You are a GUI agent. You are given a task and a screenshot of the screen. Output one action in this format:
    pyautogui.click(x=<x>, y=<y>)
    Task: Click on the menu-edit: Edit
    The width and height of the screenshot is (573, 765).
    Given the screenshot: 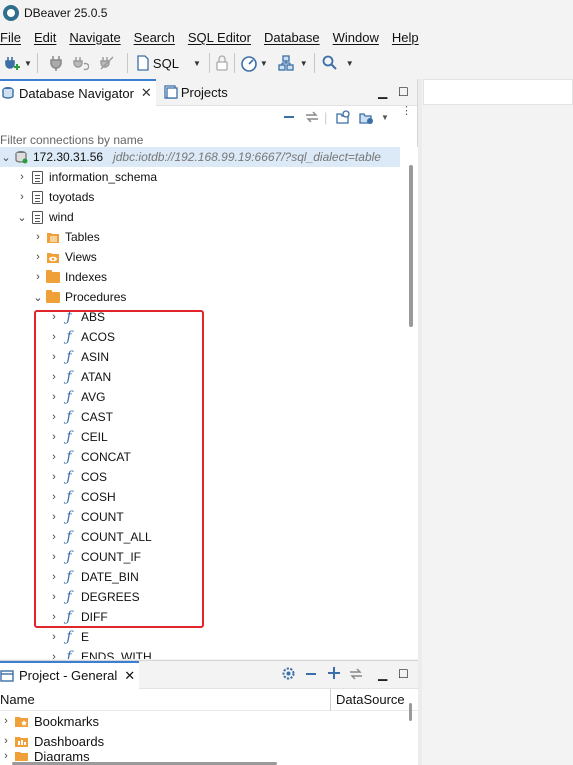 What is the action you would take?
    pyautogui.click(x=48, y=37)
    